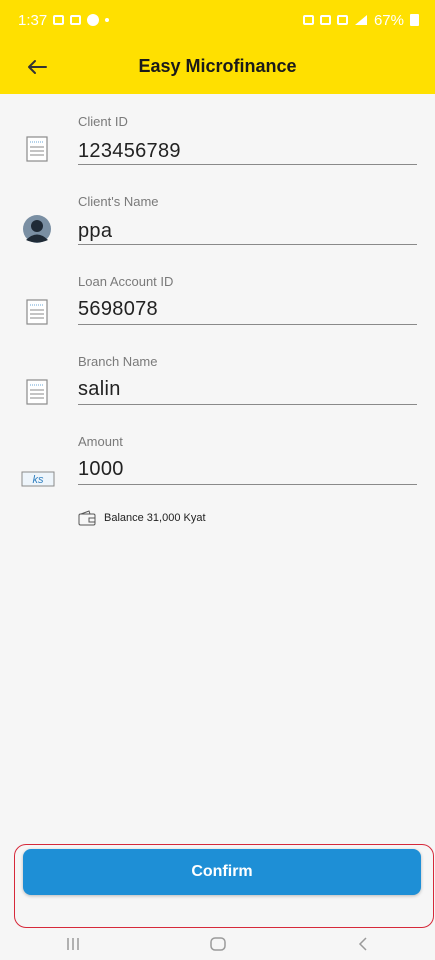  Describe the element at coordinates (217, 310) in the screenshot. I see `loan-account-id-field: Loan Account ID 5698078` at that location.